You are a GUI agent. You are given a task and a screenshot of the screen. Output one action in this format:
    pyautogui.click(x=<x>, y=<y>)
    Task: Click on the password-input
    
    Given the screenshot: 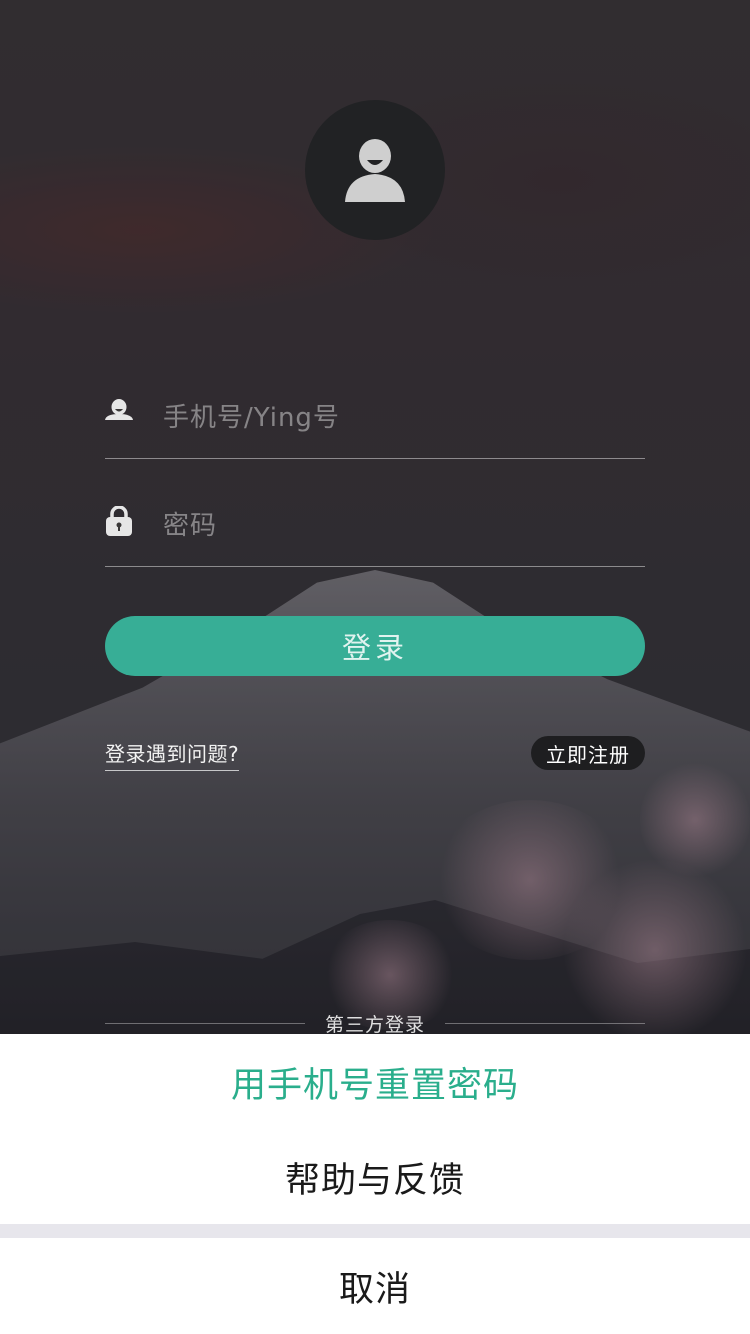 What is the action you would take?
    pyautogui.click(x=398, y=526)
    